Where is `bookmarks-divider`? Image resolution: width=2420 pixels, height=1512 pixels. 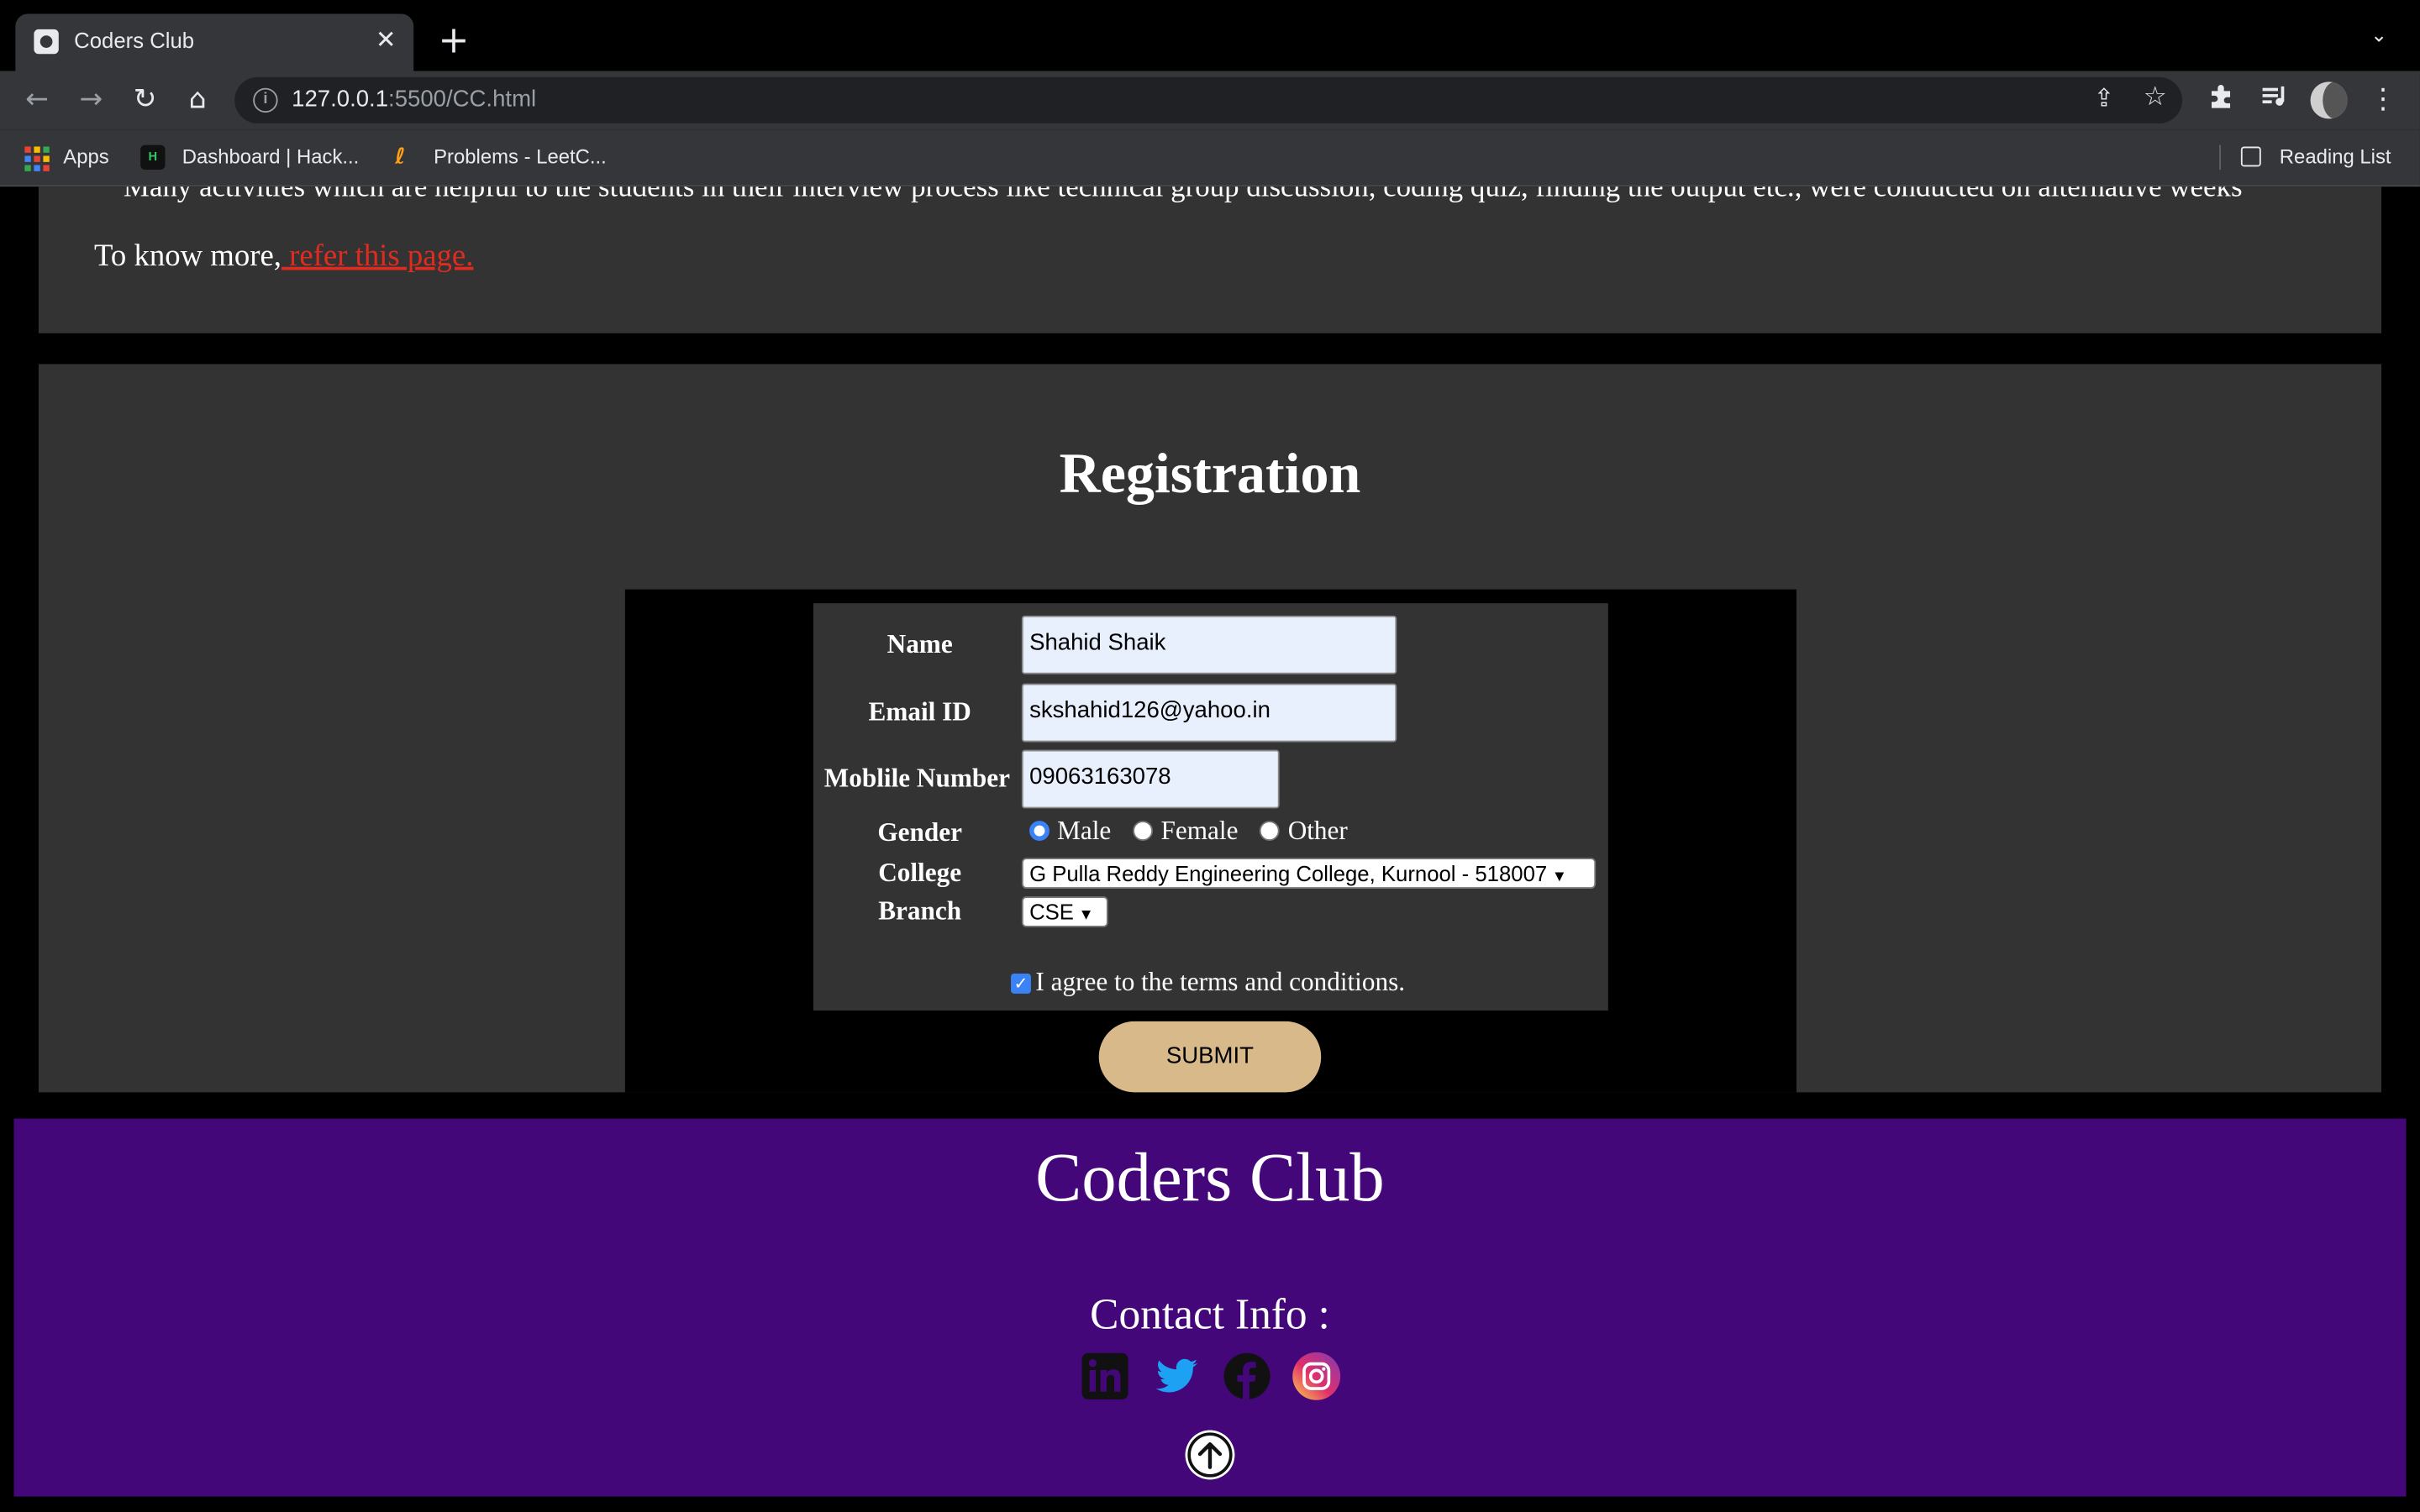
bookmarks-divider is located at coordinates (2220, 157).